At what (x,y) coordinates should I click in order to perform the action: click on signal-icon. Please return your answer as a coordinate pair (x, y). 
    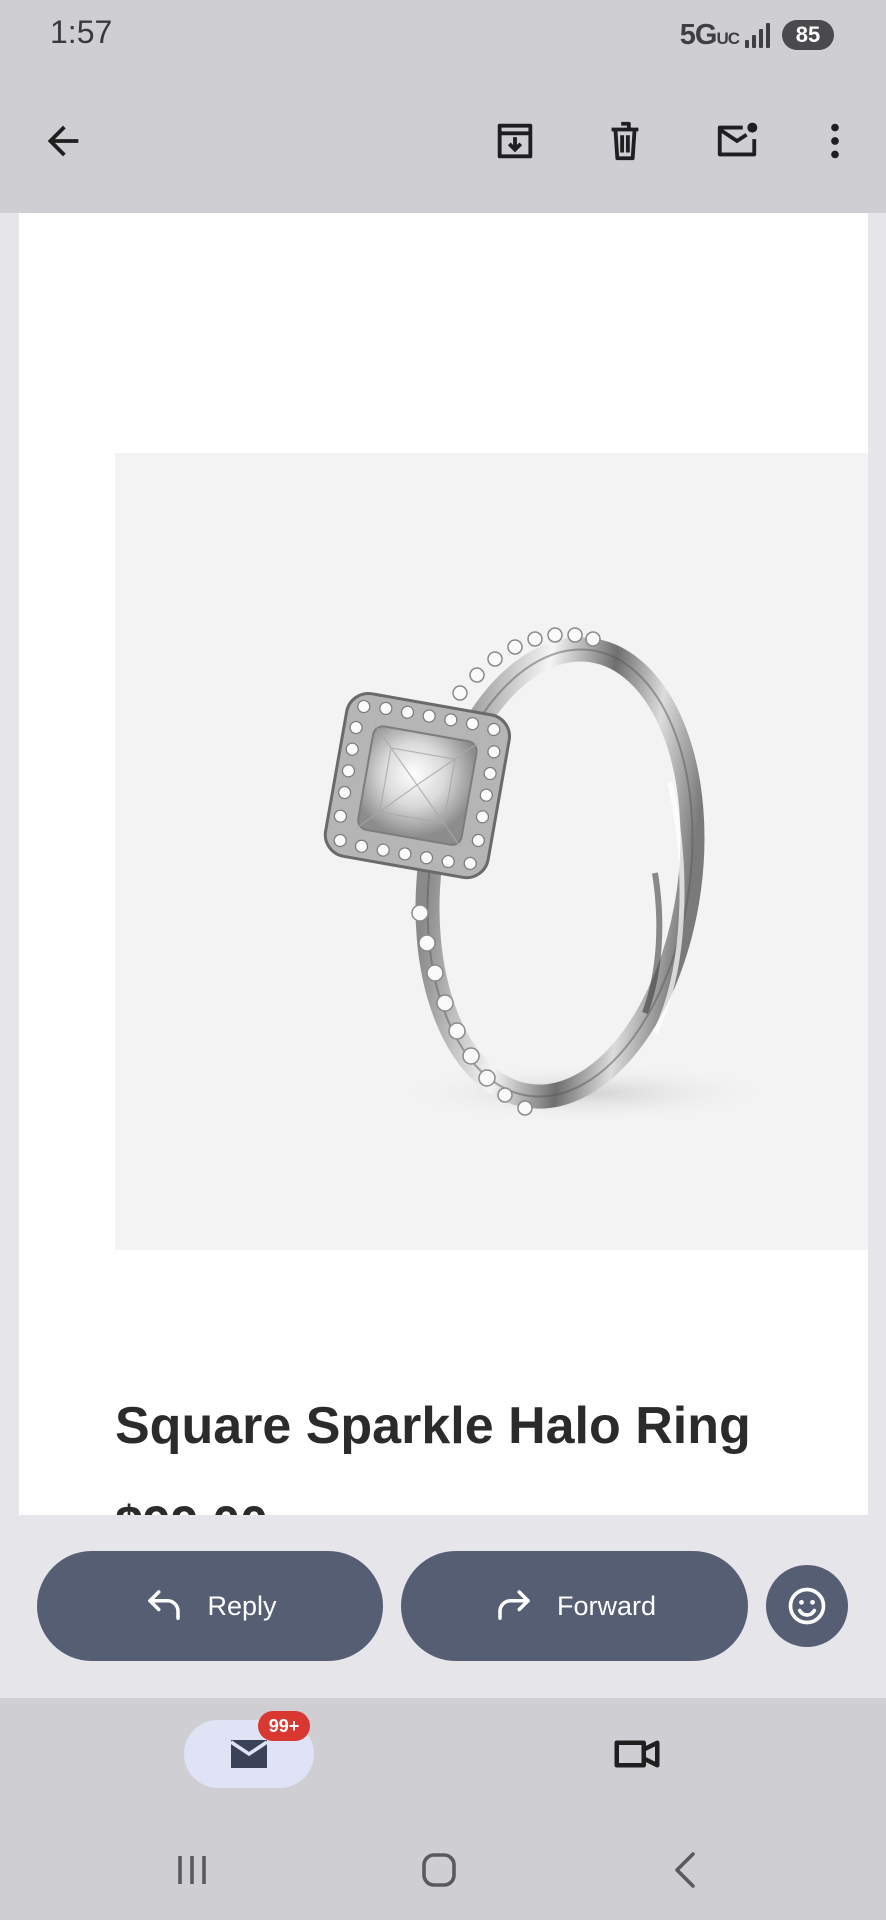
    Looking at the image, I should click on (757, 35).